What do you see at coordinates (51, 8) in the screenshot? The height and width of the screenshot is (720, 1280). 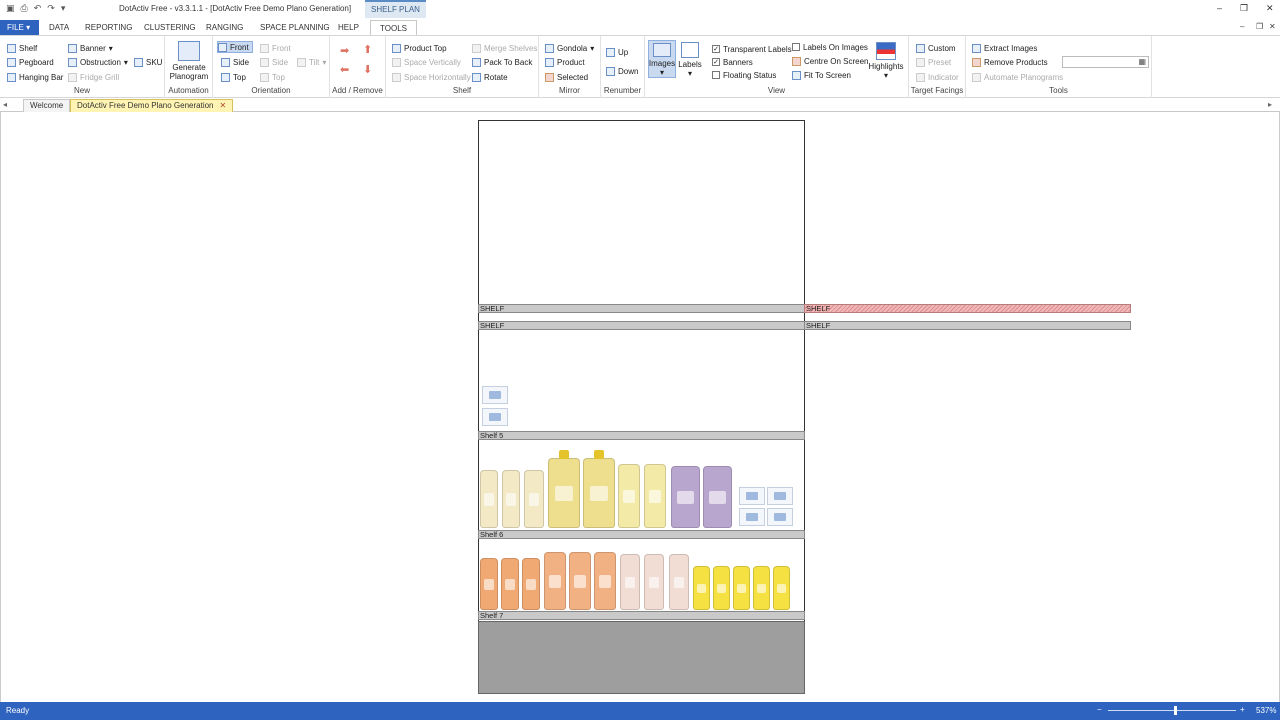 I see `redo-icon: ↷` at bounding box center [51, 8].